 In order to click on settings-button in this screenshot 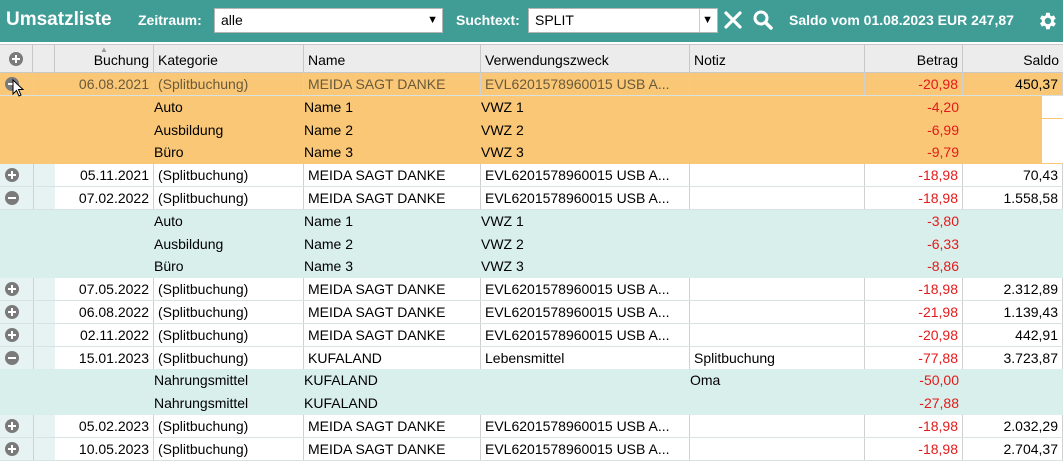, I will do `click(1047, 21)`.